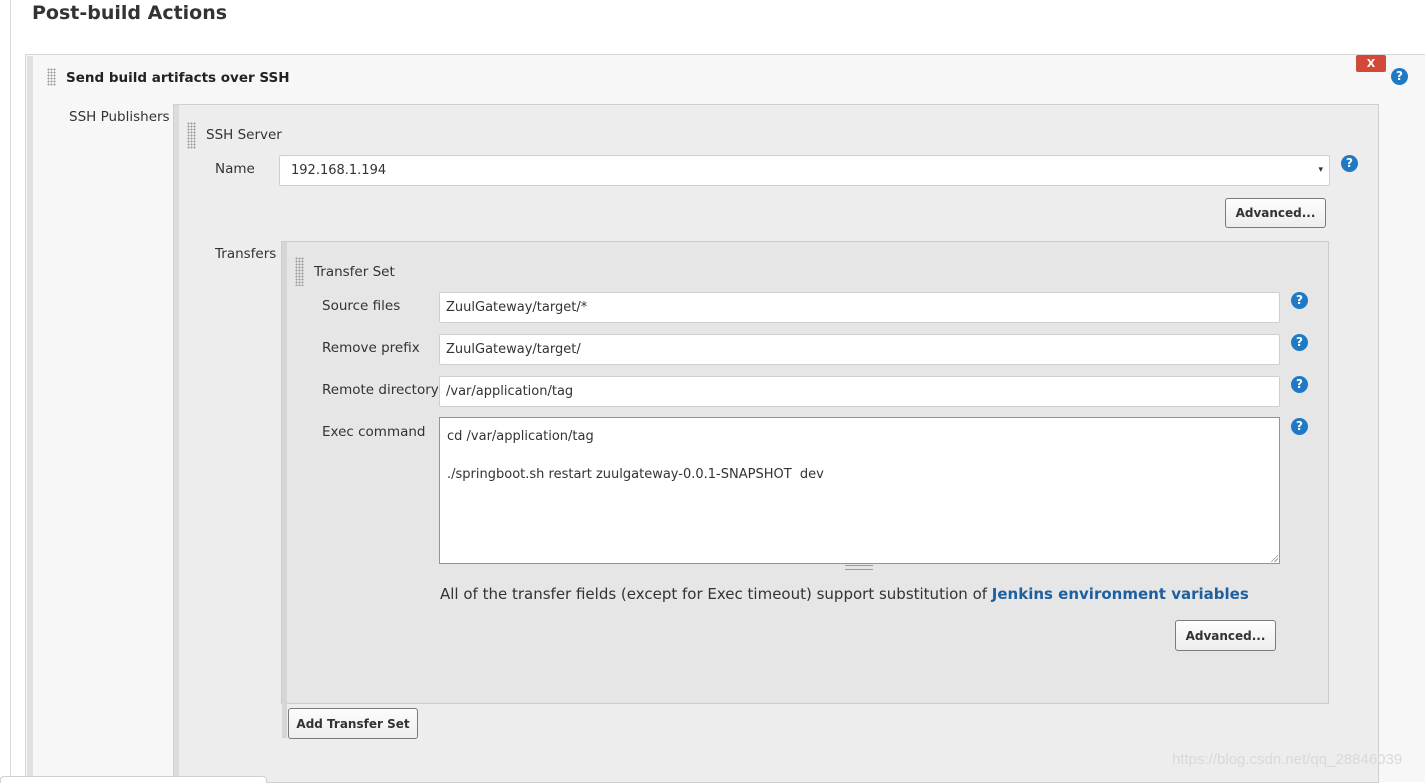  I want to click on server-name-value: 192.168.1.194, so click(339, 170).